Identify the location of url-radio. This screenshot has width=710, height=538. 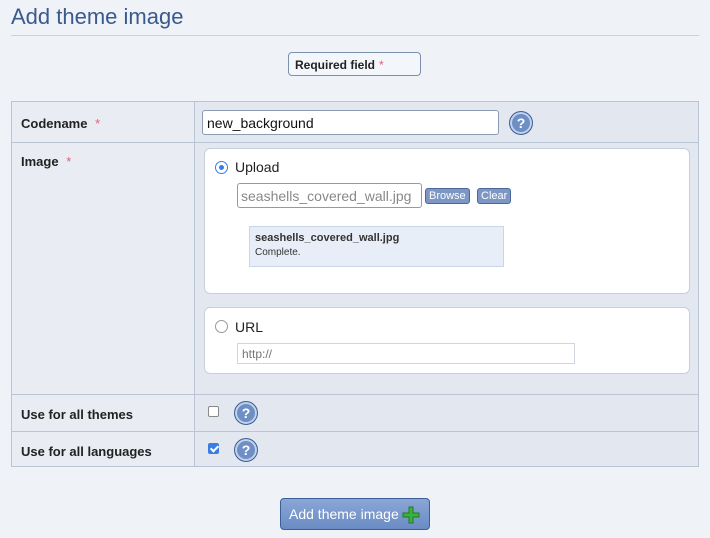
(221, 326).